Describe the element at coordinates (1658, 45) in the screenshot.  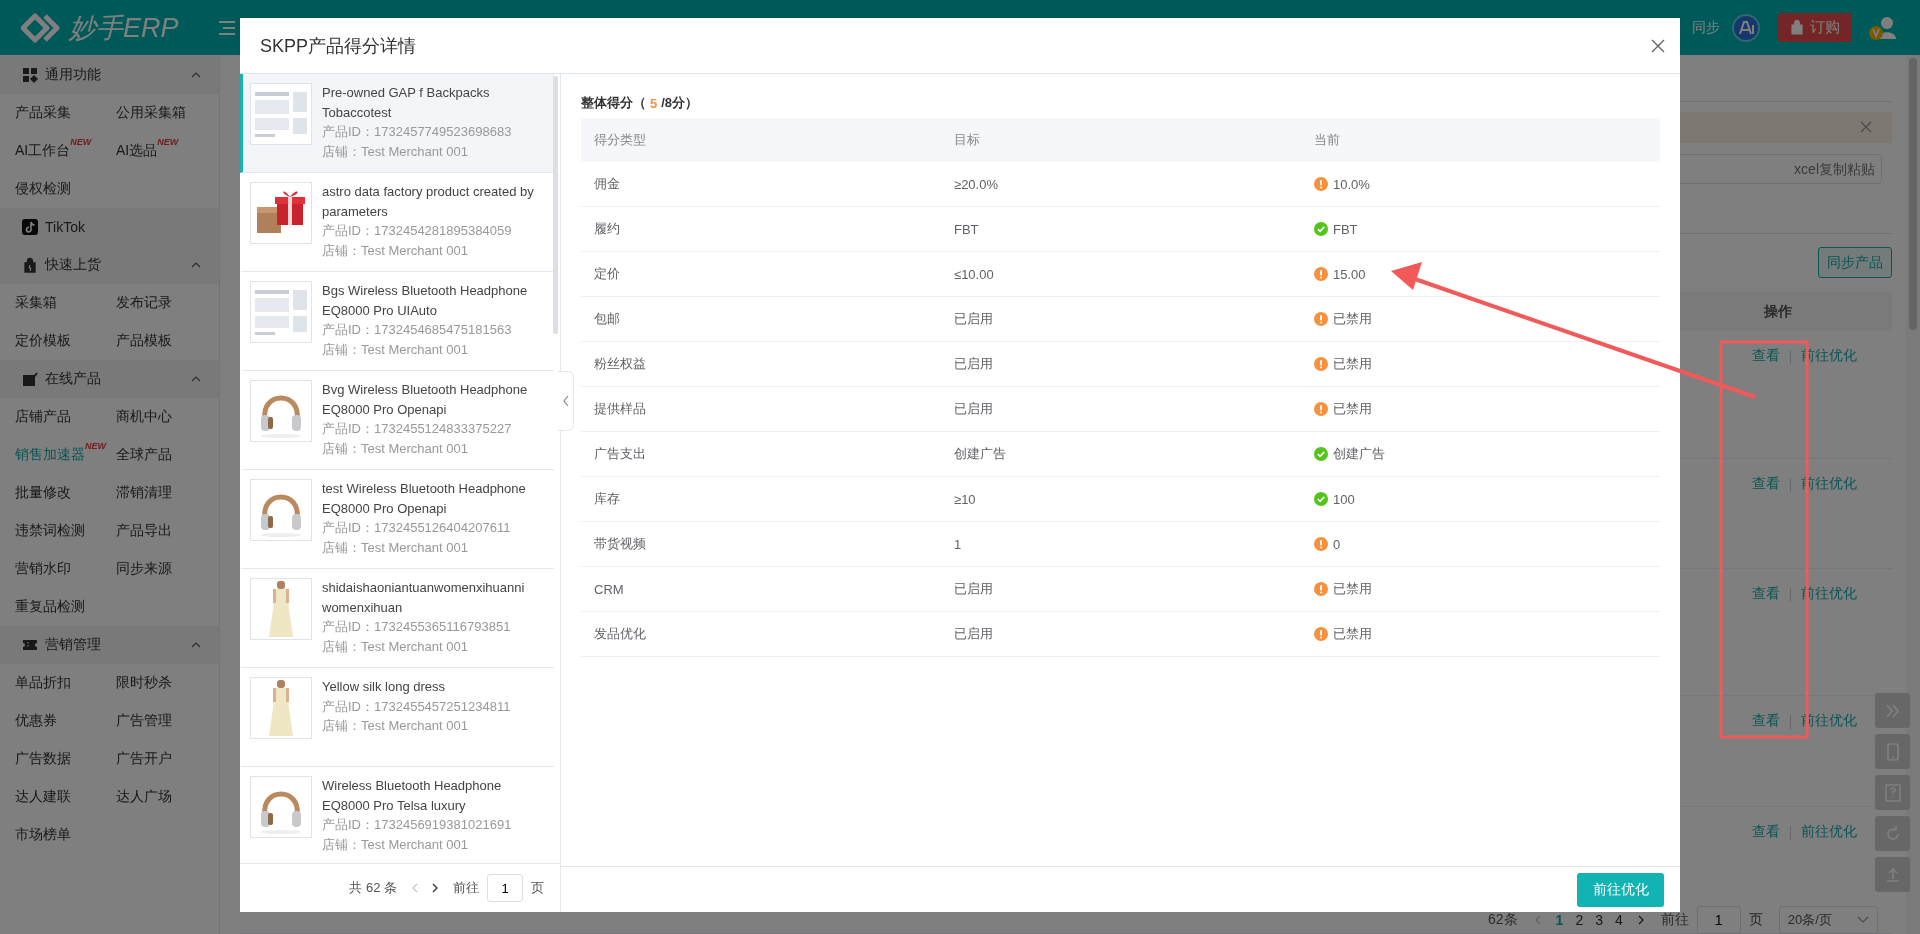
I see `close-icon` at that location.